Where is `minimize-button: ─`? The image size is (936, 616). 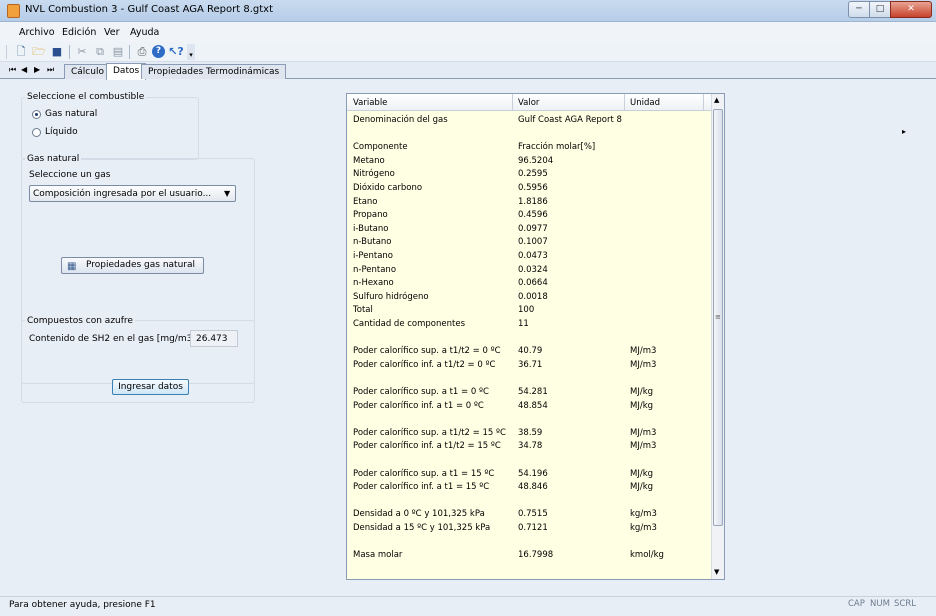
minimize-button: ─ is located at coordinates (859, 9).